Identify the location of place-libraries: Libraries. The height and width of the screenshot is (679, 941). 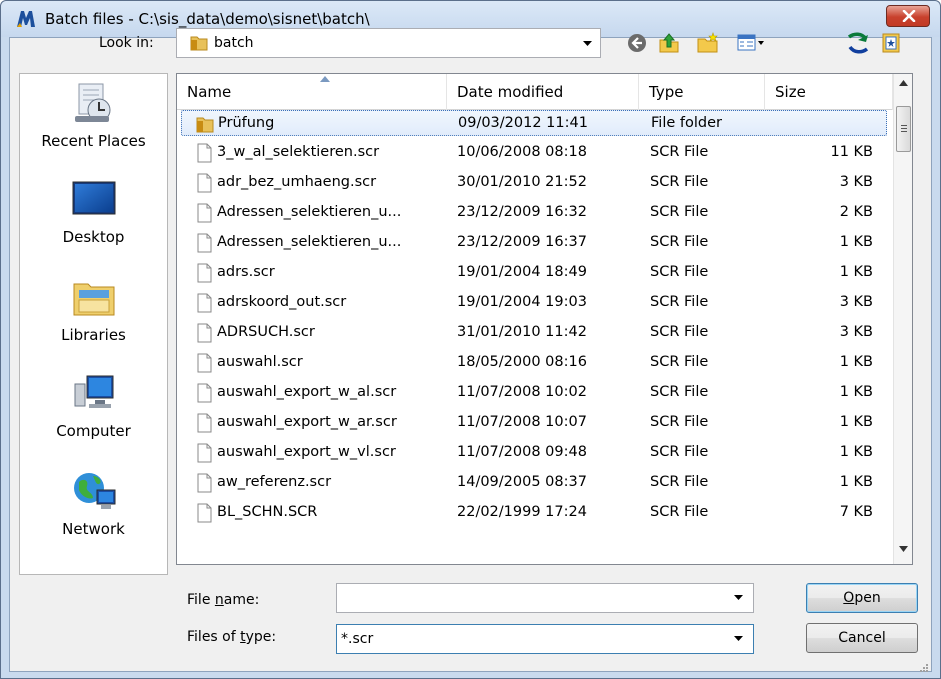
(93, 314).